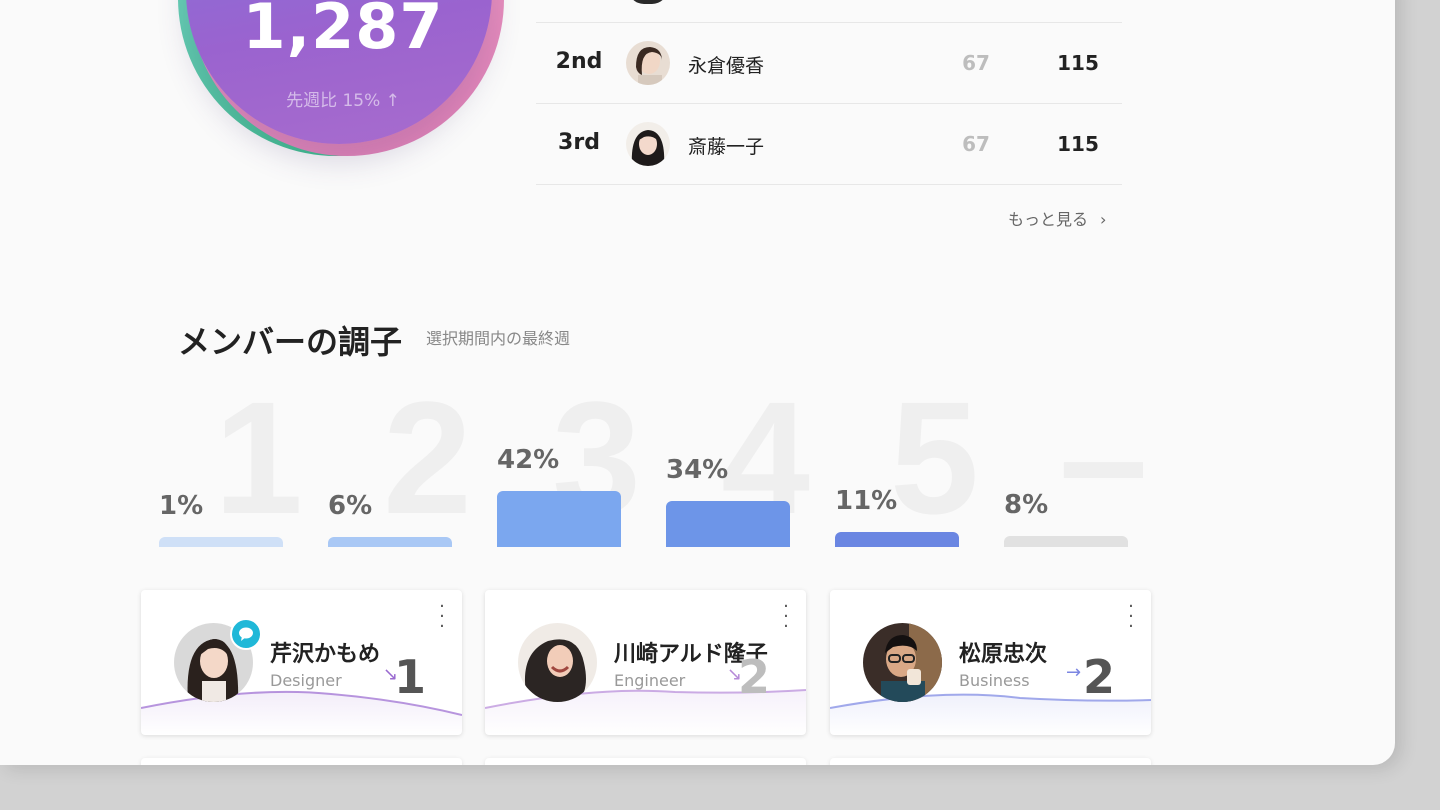 This screenshot has width=1440, height=810. I want to click on member-card: 芹沢かもめ Designer · · · ↘ 1, so click(301, 662).